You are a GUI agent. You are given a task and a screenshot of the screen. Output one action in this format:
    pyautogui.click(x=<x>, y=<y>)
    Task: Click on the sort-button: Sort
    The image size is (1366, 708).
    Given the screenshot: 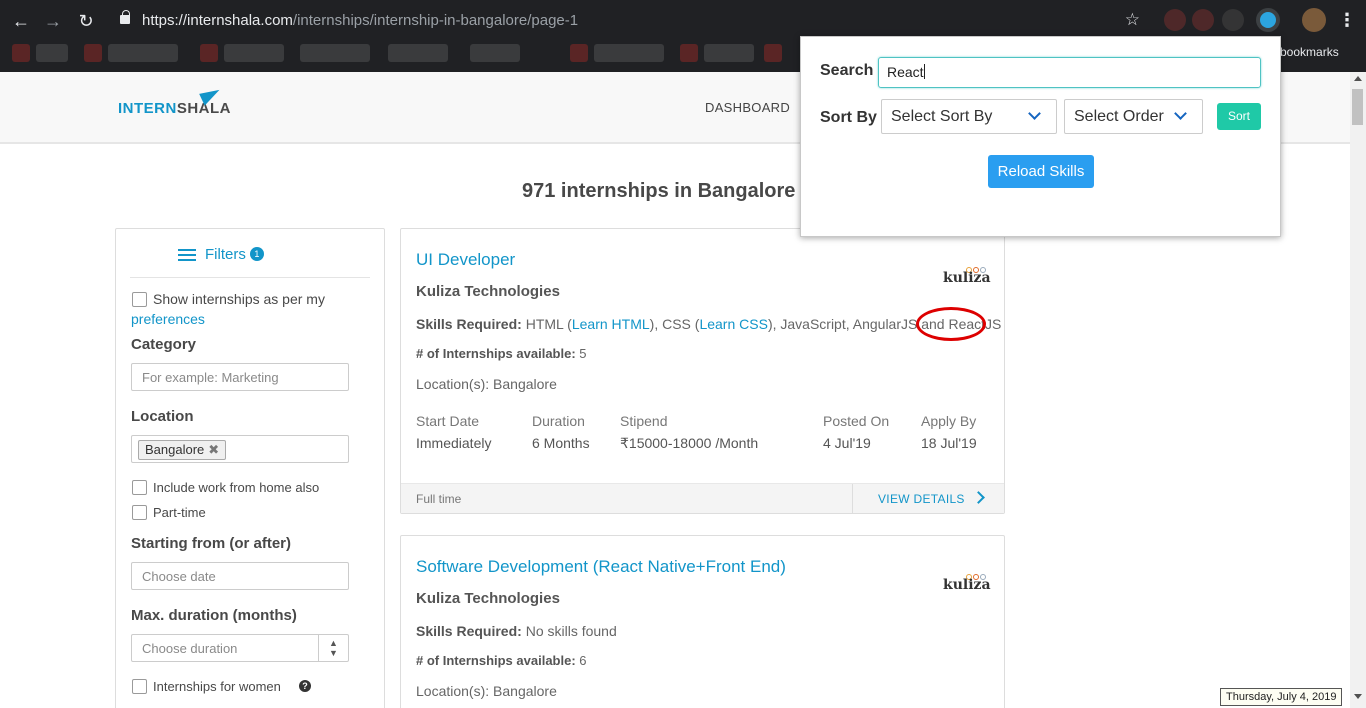 What is the action you would take?
    pyautogui.click(x=1239, y=116)
    